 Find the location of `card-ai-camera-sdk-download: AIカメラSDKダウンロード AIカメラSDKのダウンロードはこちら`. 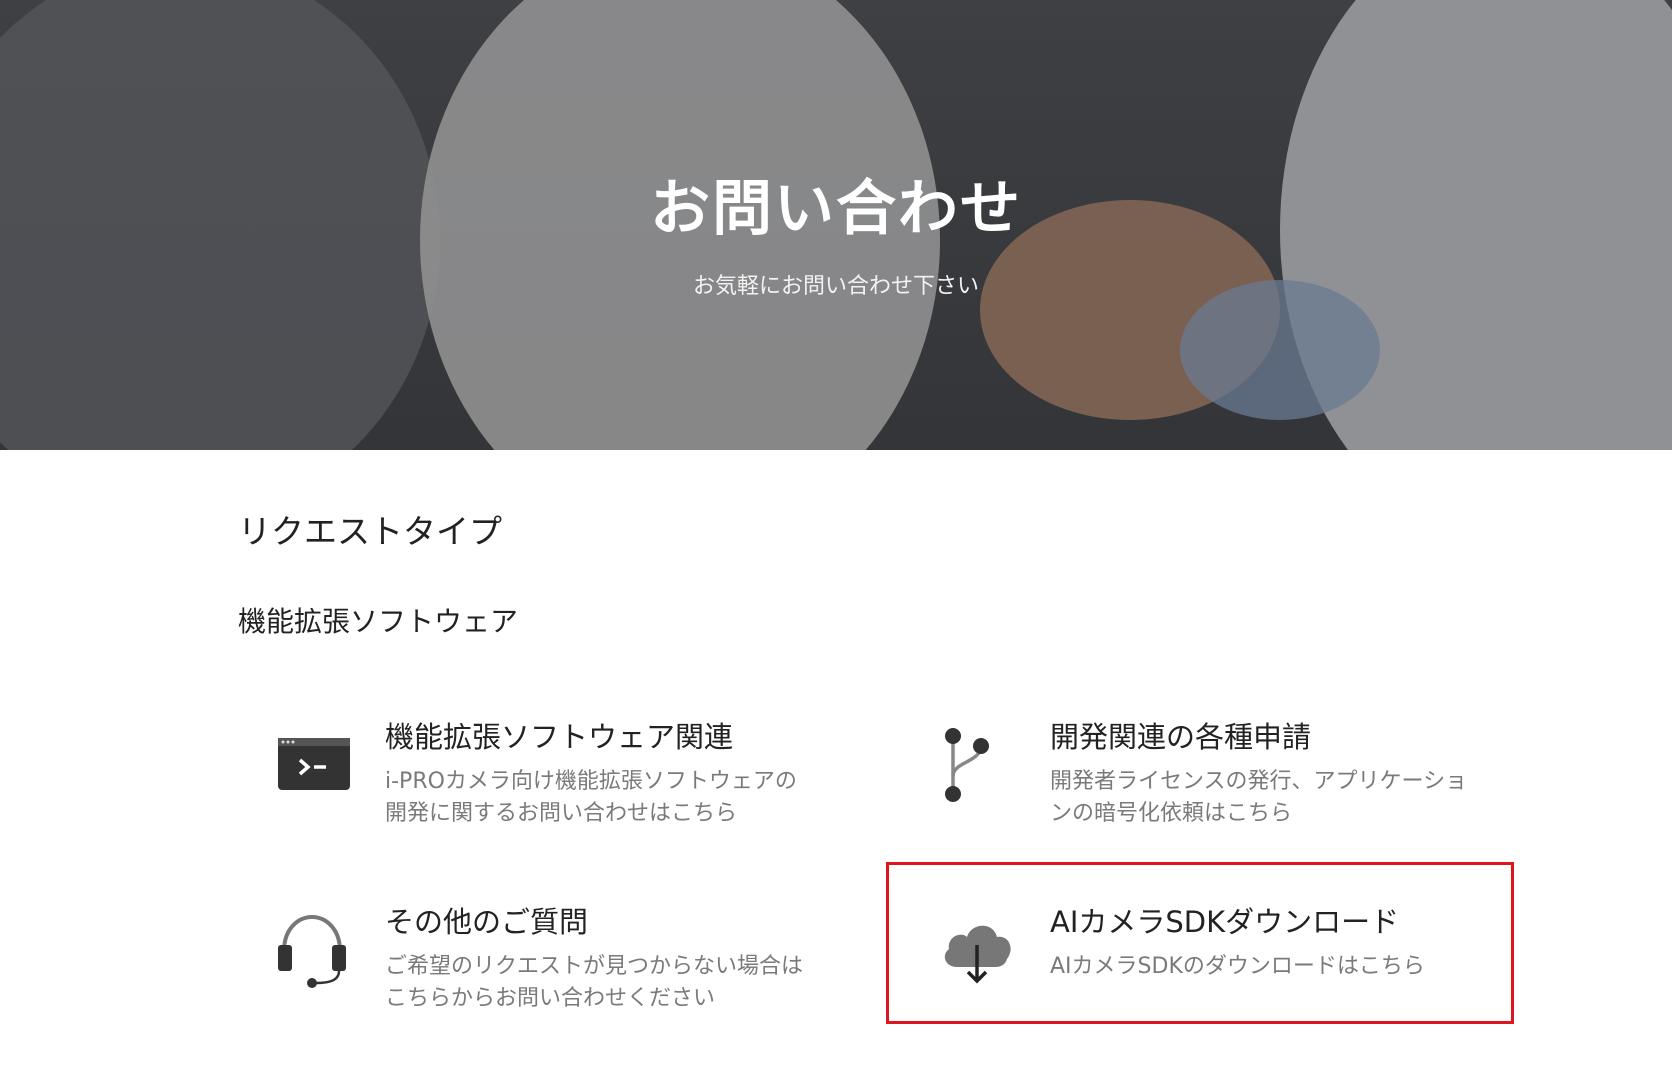

card-ai-camera-sdk-download: AIカメラSDKダウンロード AIカメラSDKのダウンロードはこちら is located at coordinates (1205, 965).